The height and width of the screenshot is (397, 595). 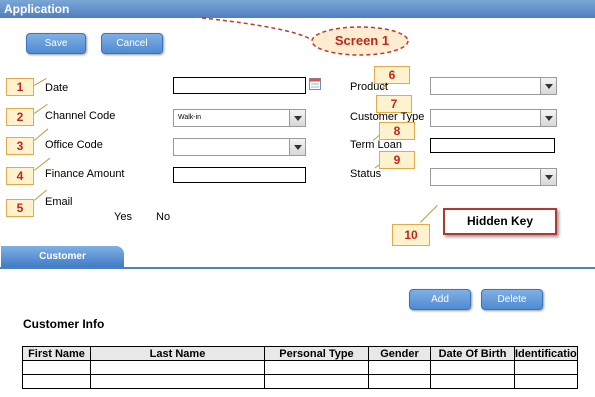 What do you see at coordinates (493, 118) in the screenshot?
I see `customer-type-select` at bounding box center [493, 118].